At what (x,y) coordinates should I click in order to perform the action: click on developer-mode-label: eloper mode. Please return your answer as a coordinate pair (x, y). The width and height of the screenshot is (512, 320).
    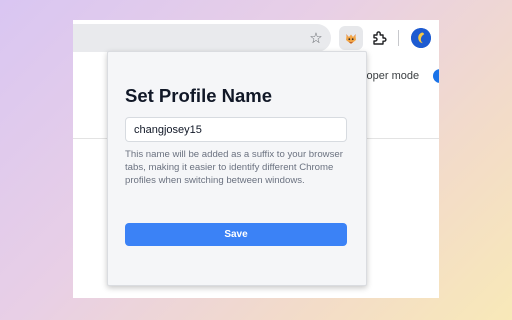
    Looking at the image, I should click on (389, 76).